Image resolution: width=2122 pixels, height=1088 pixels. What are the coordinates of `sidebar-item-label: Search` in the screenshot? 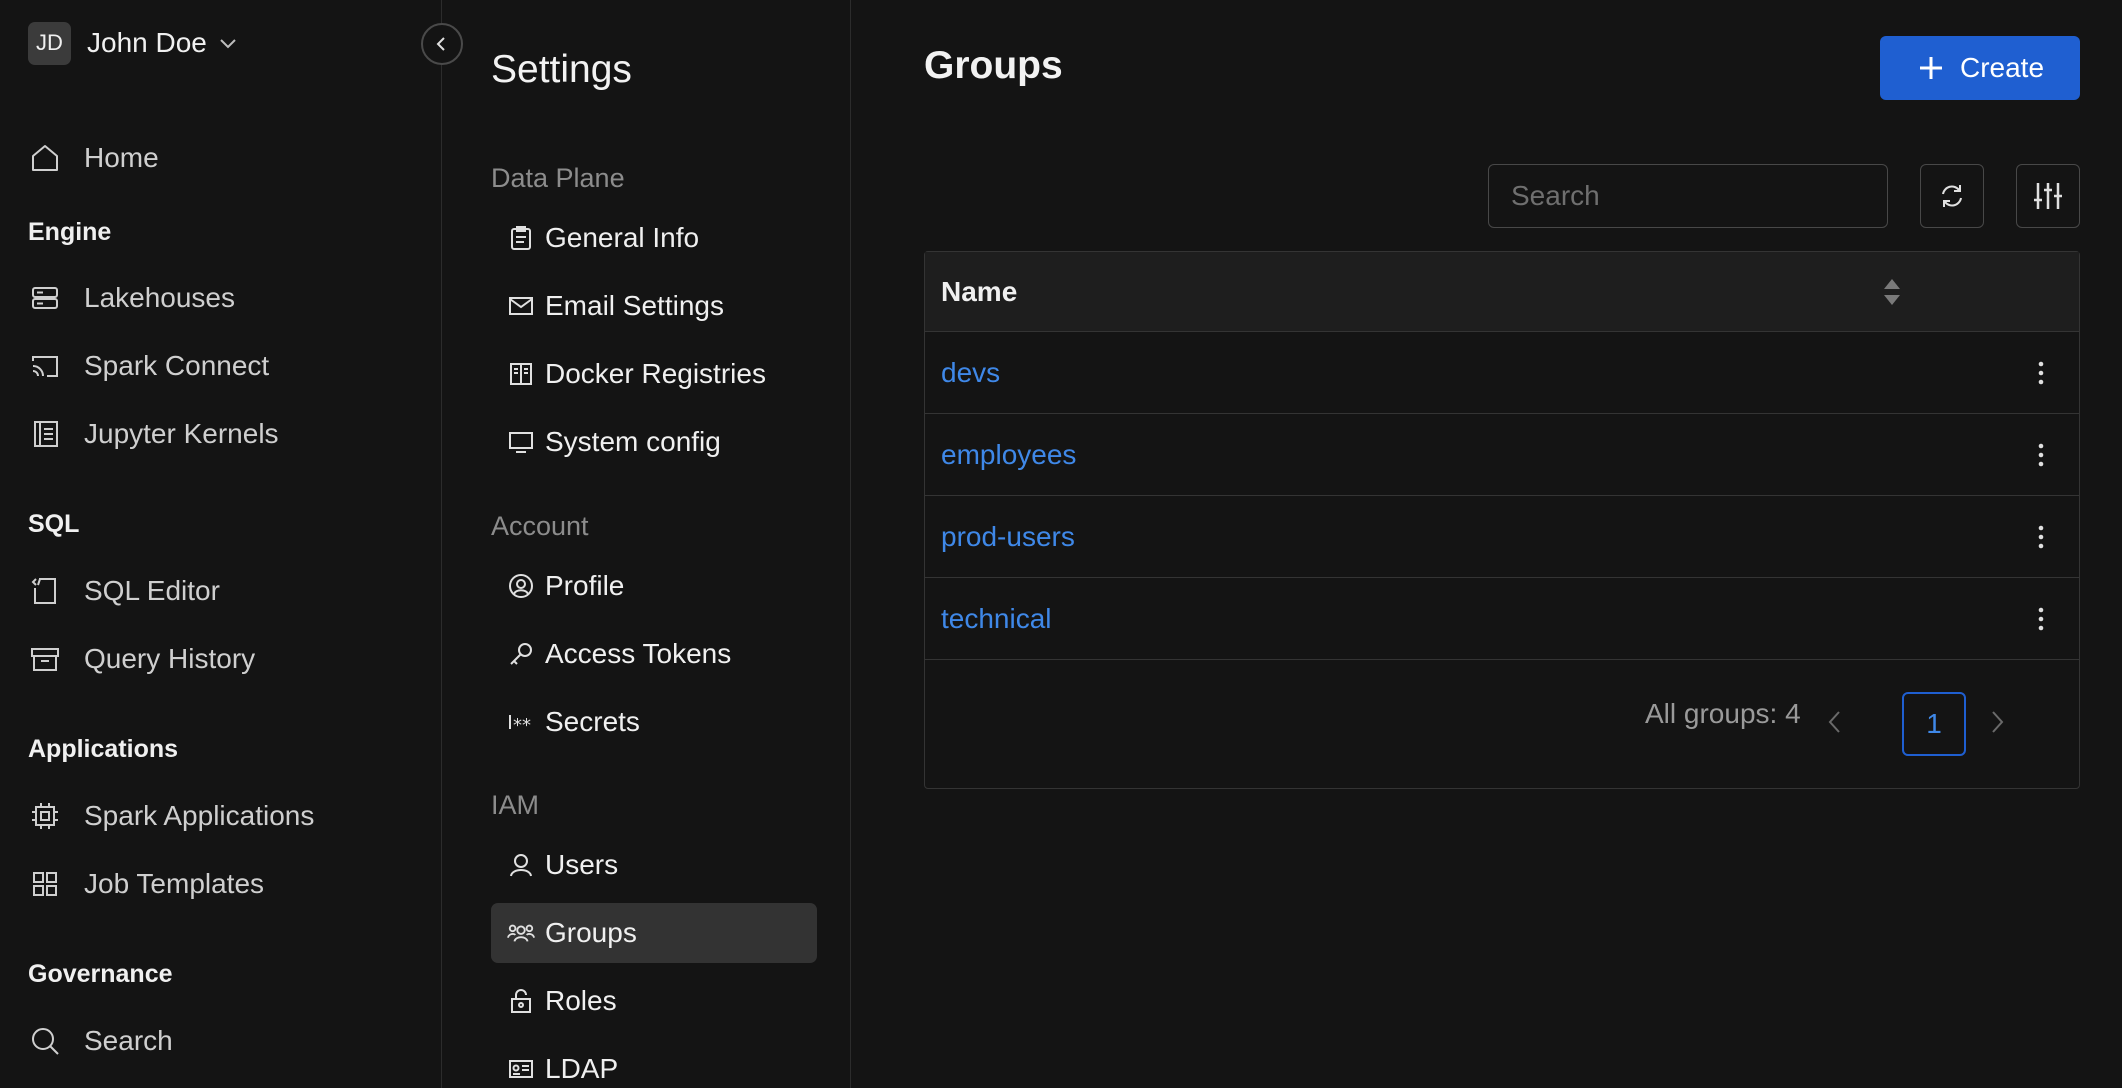 It's located at (128, 1040).